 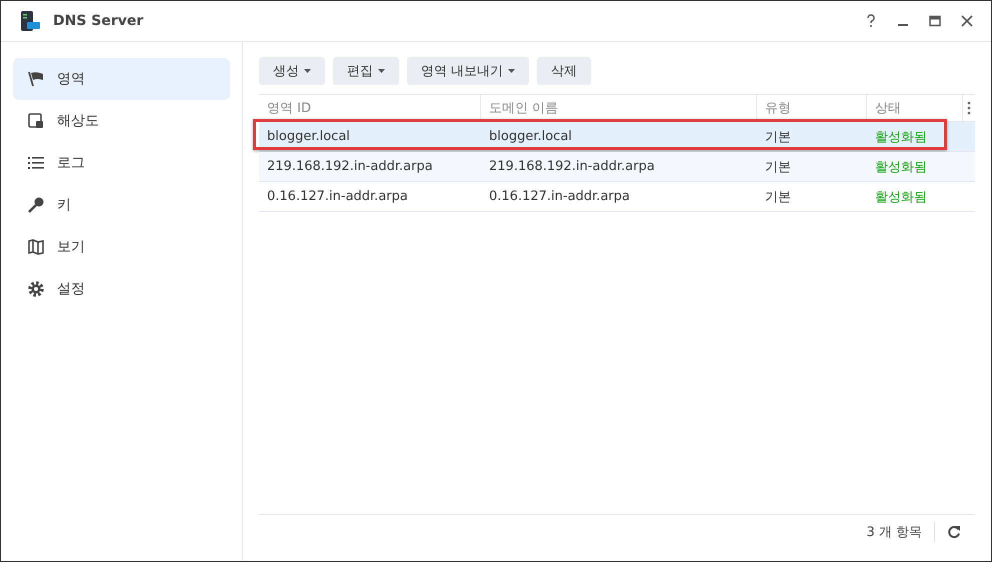 I want to click on item-count: 3 개 항목, so click(x=894, y=532).